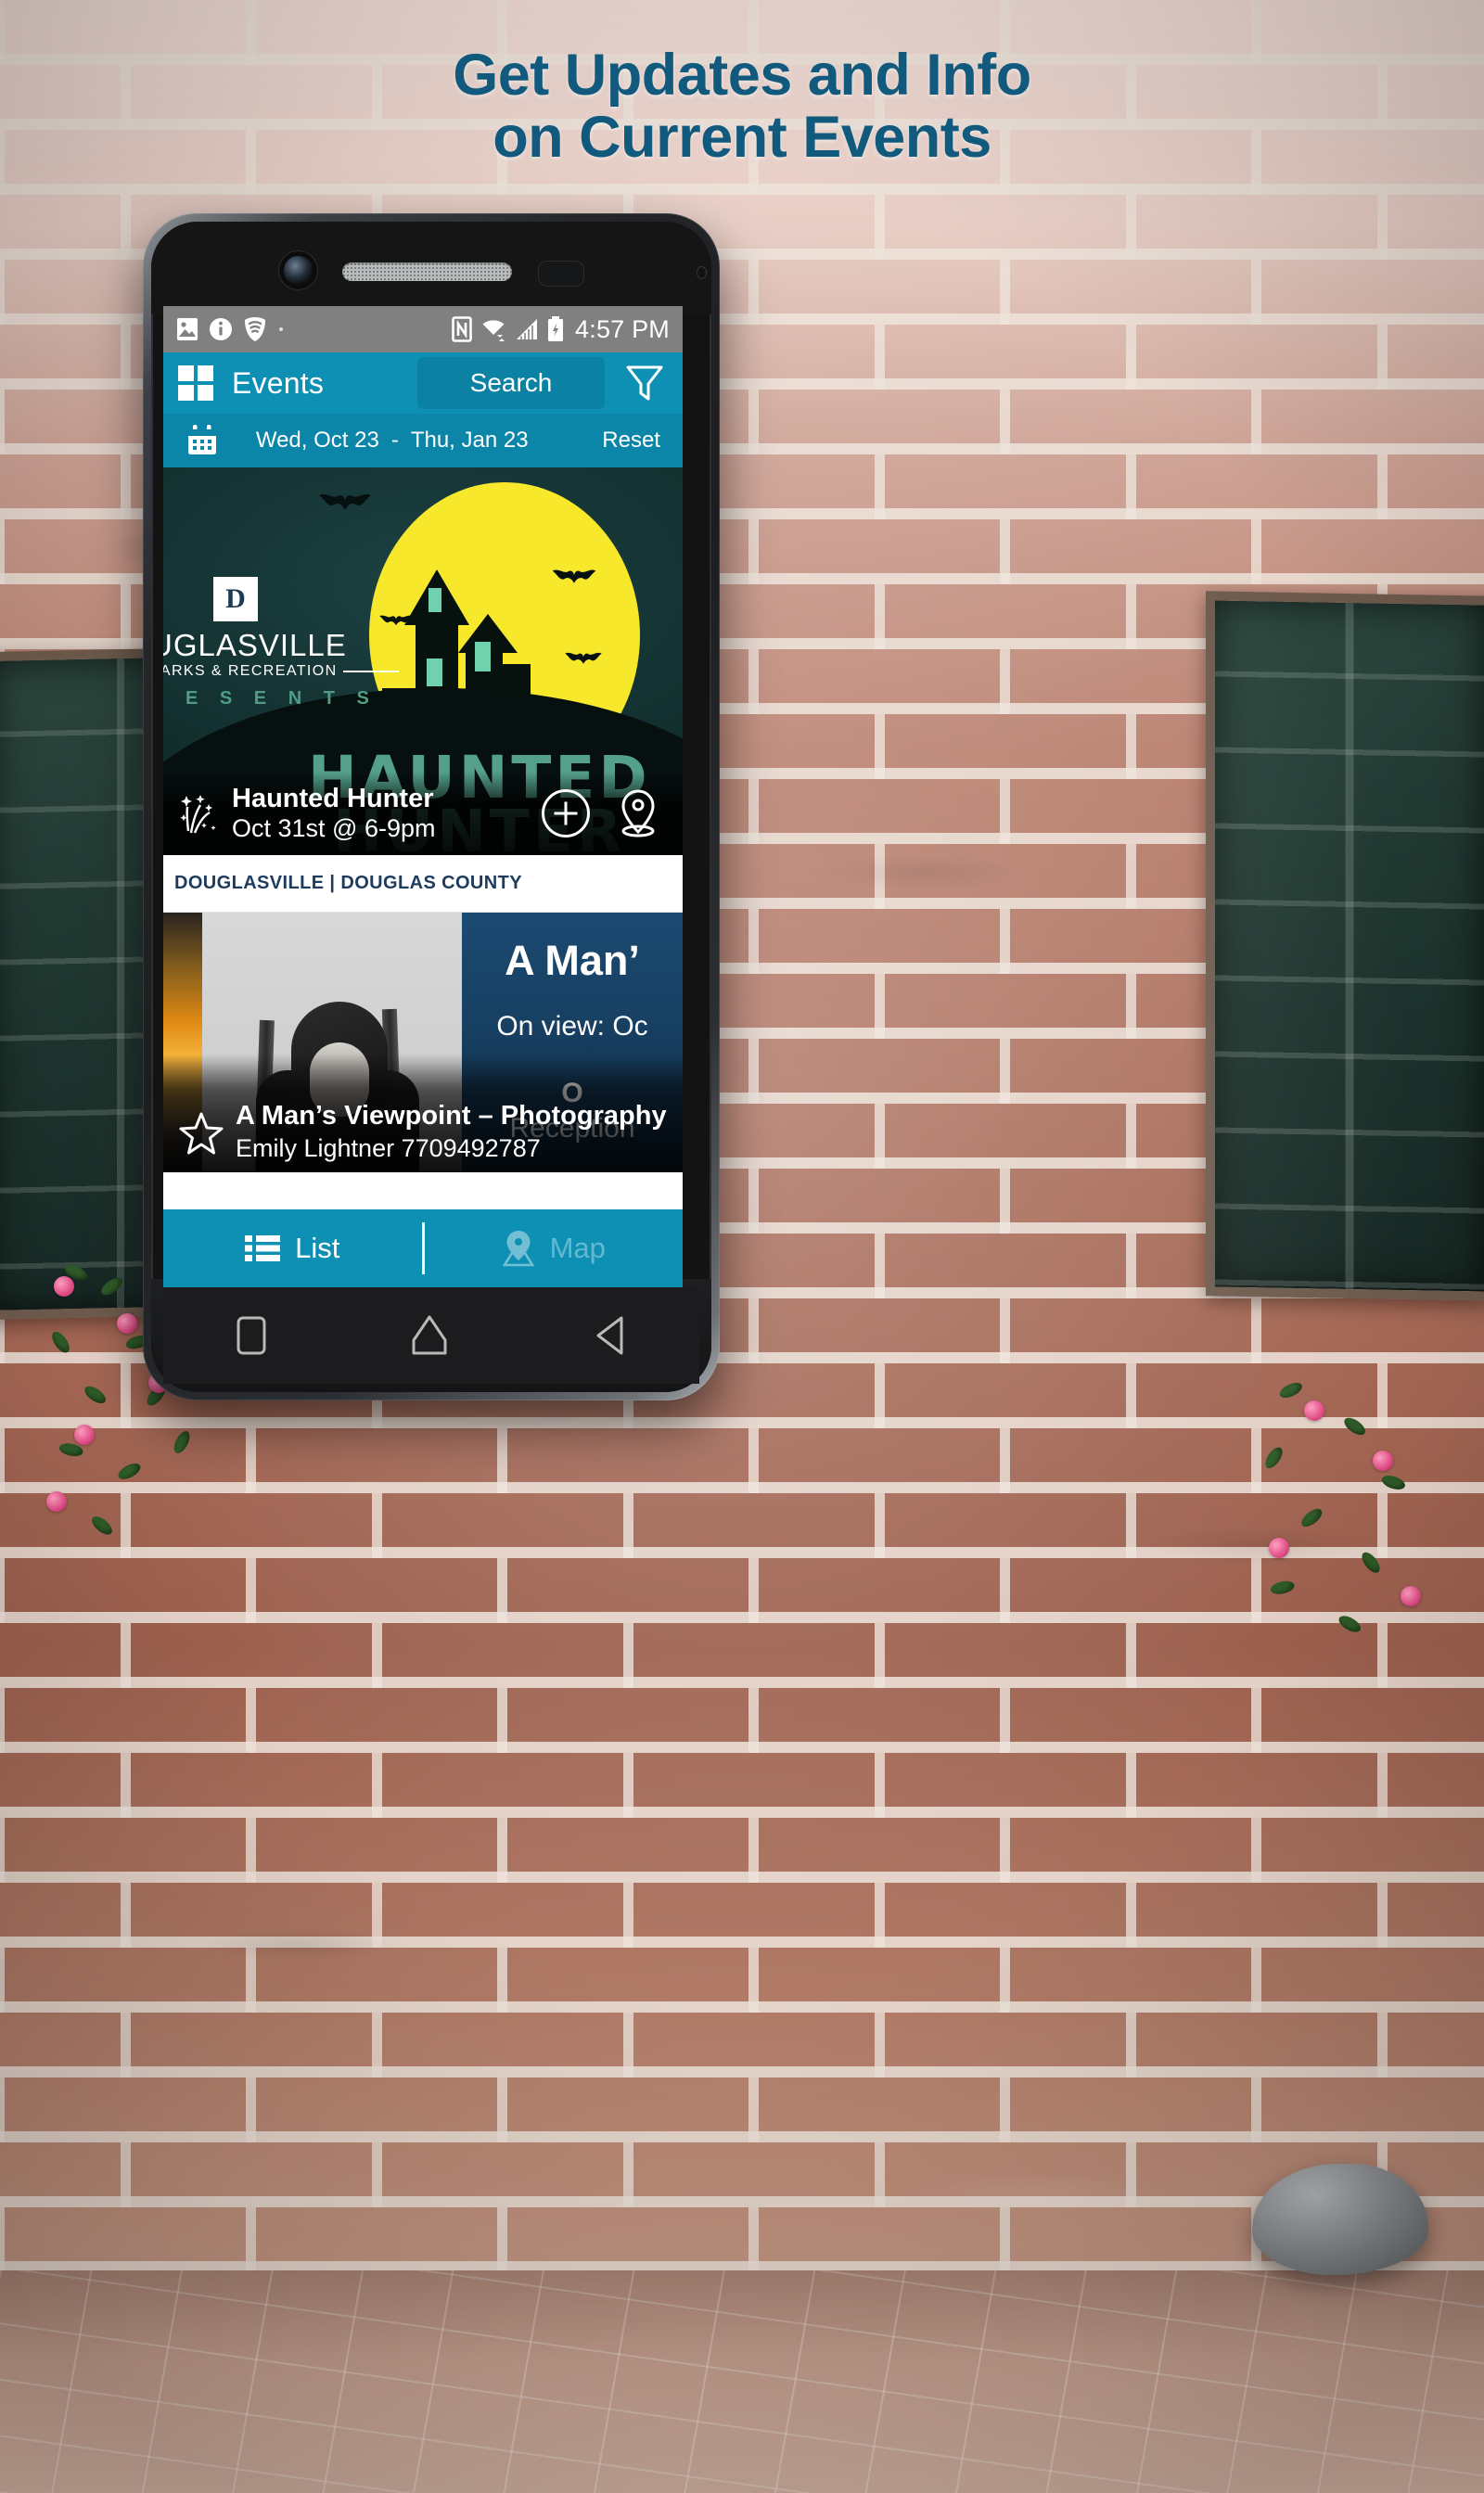 The height and width of the screenshot is (2493, 1484). I want to click on status-bar-left-icons, so click(230, 329).